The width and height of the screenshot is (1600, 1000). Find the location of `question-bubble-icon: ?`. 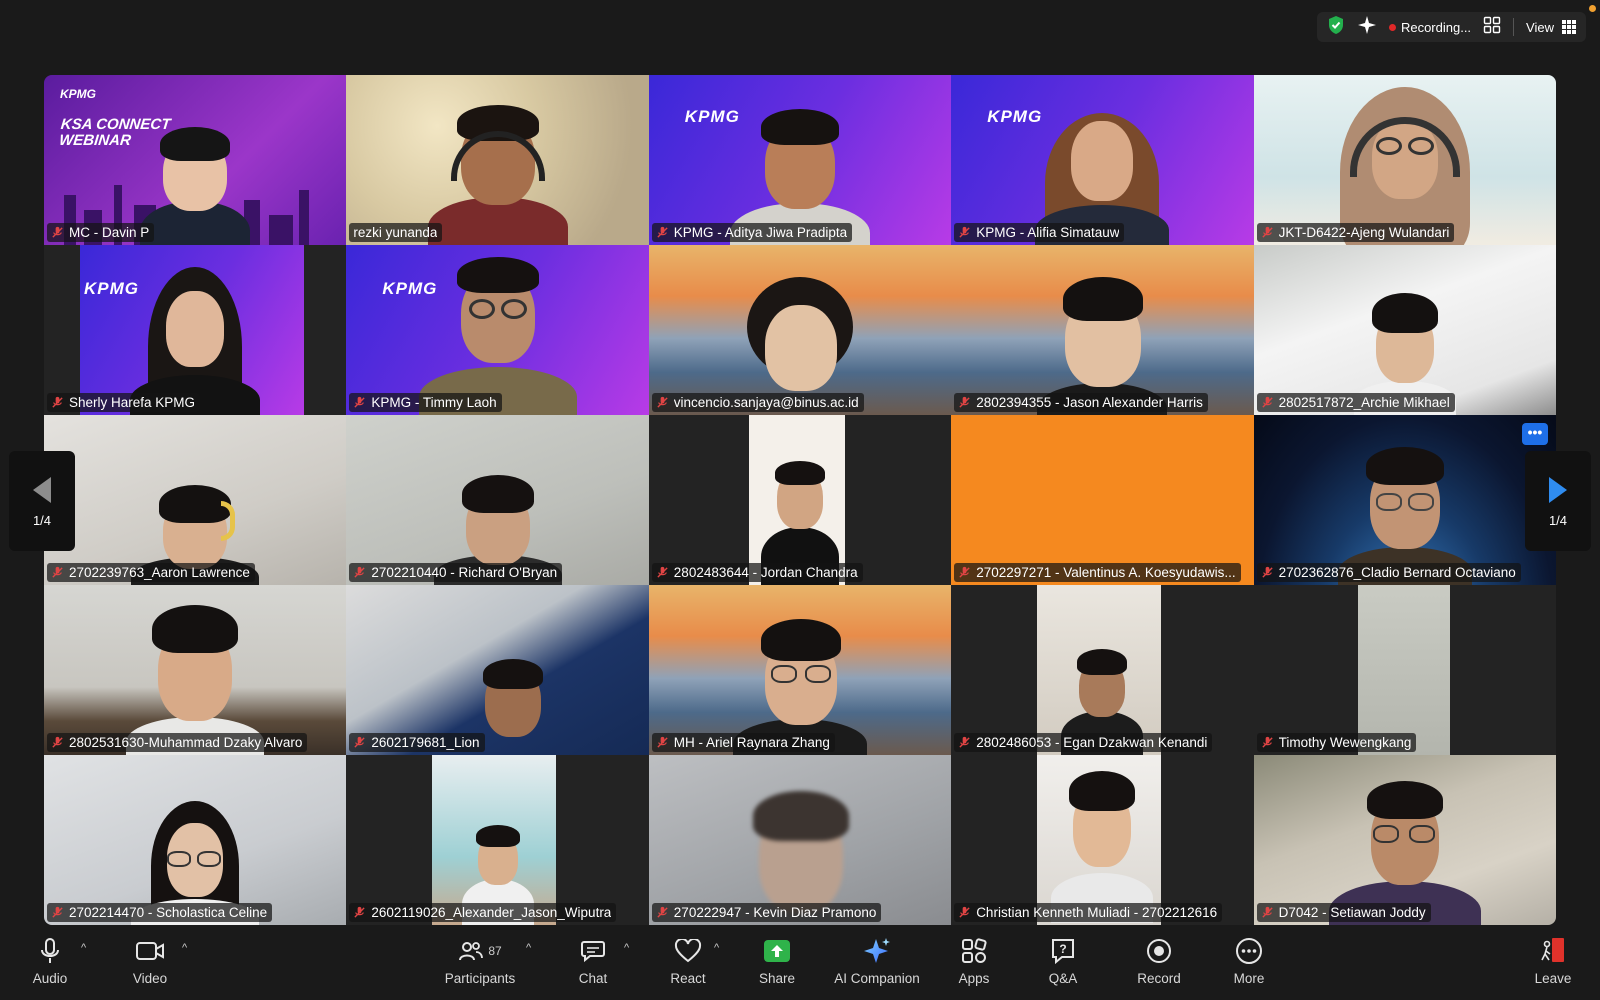

question-bubble-icon: ? is located at coordinates (1063, 951).